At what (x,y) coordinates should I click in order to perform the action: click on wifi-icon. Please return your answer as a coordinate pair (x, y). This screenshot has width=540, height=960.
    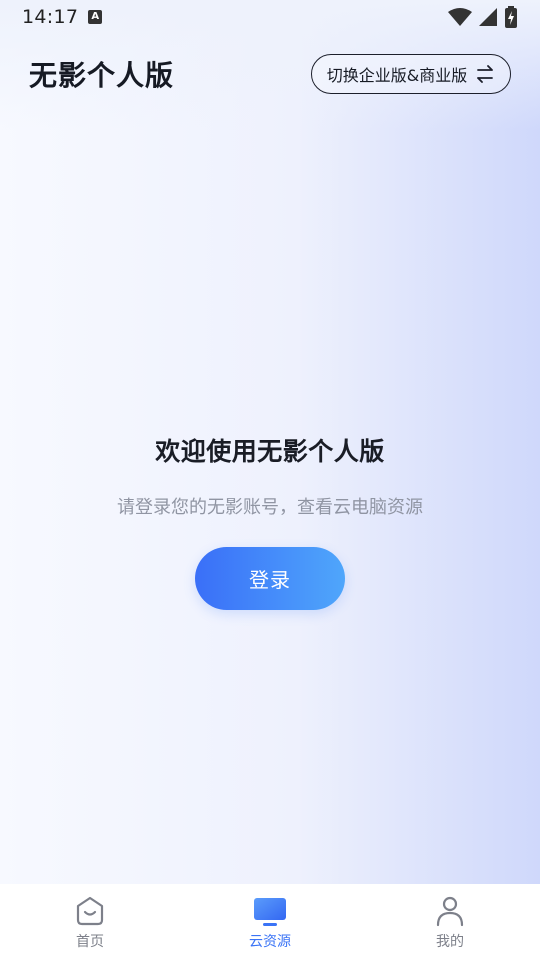
    Looking at the image, I should click on (460, 17).